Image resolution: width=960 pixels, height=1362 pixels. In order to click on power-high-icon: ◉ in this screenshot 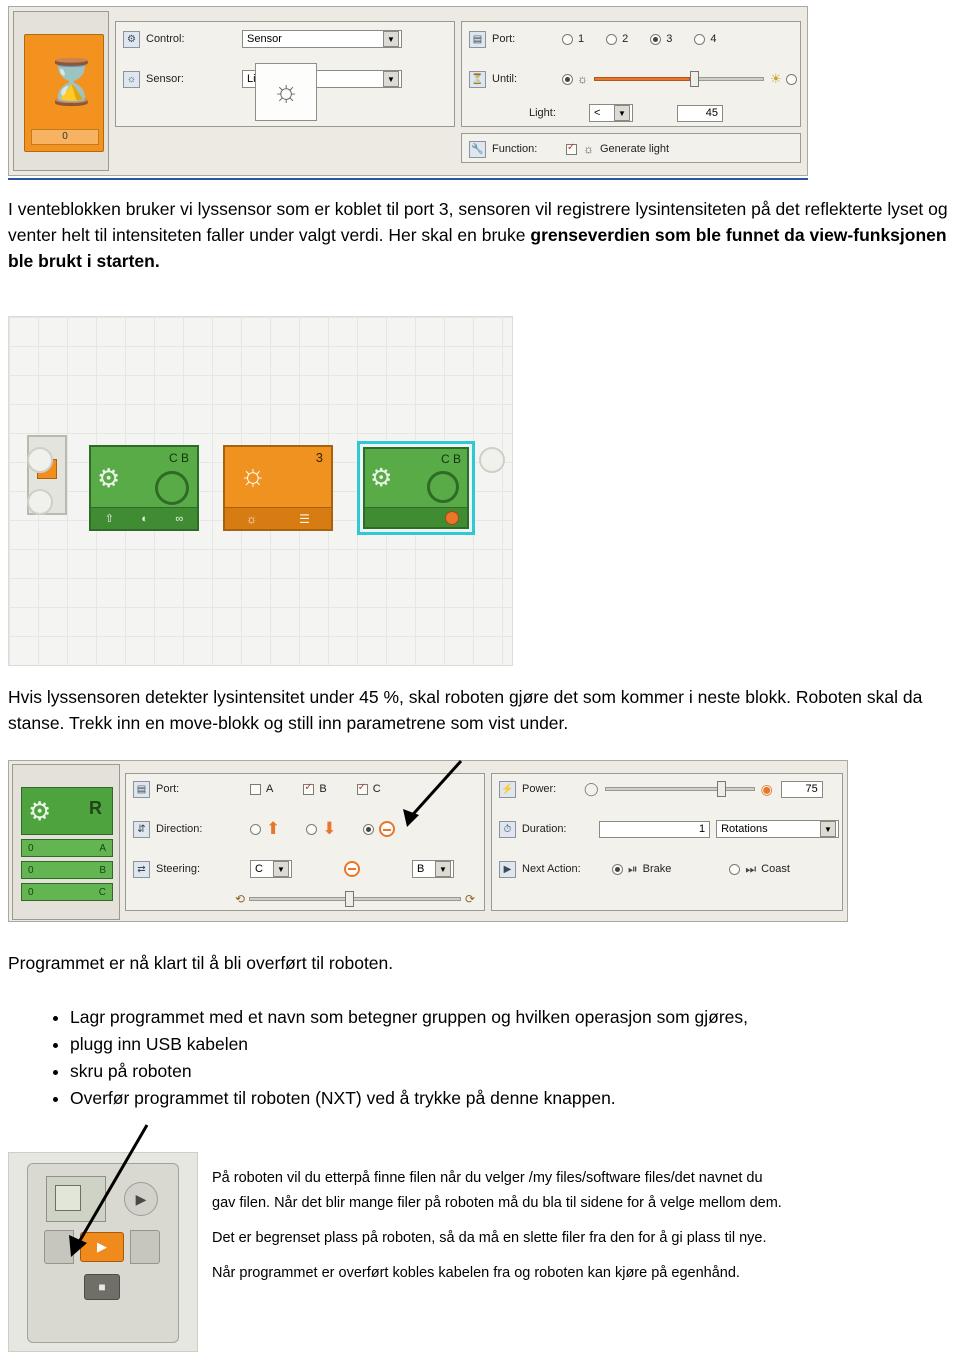, I will do `click(766, 788)`.